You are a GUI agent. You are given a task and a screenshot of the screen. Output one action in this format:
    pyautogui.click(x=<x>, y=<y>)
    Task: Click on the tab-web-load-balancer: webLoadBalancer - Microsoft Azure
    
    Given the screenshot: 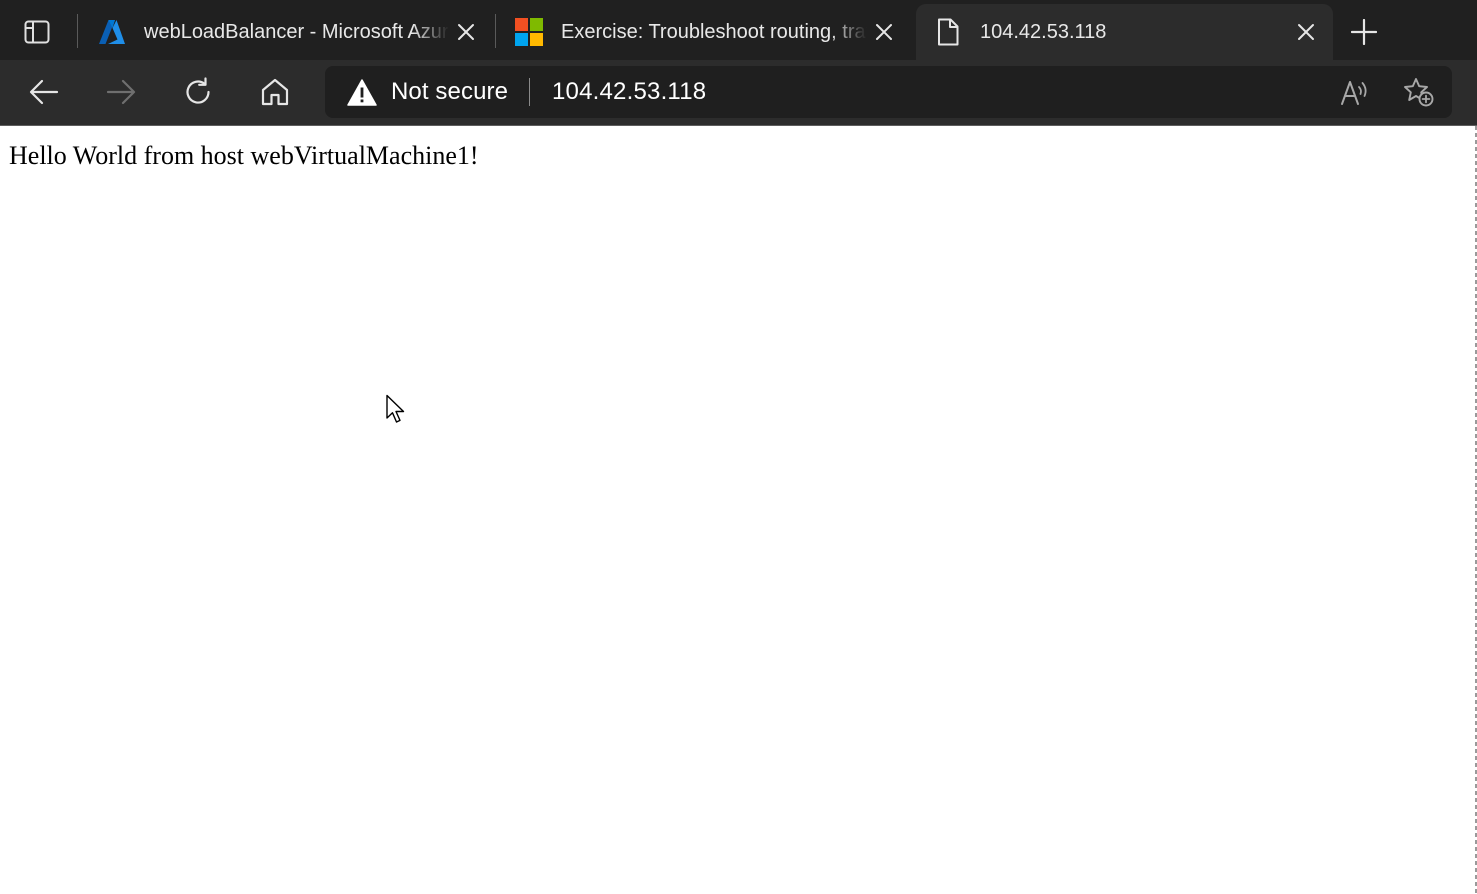 What is the action you would take?
    pyautogui.click(x=286, y=32)
    